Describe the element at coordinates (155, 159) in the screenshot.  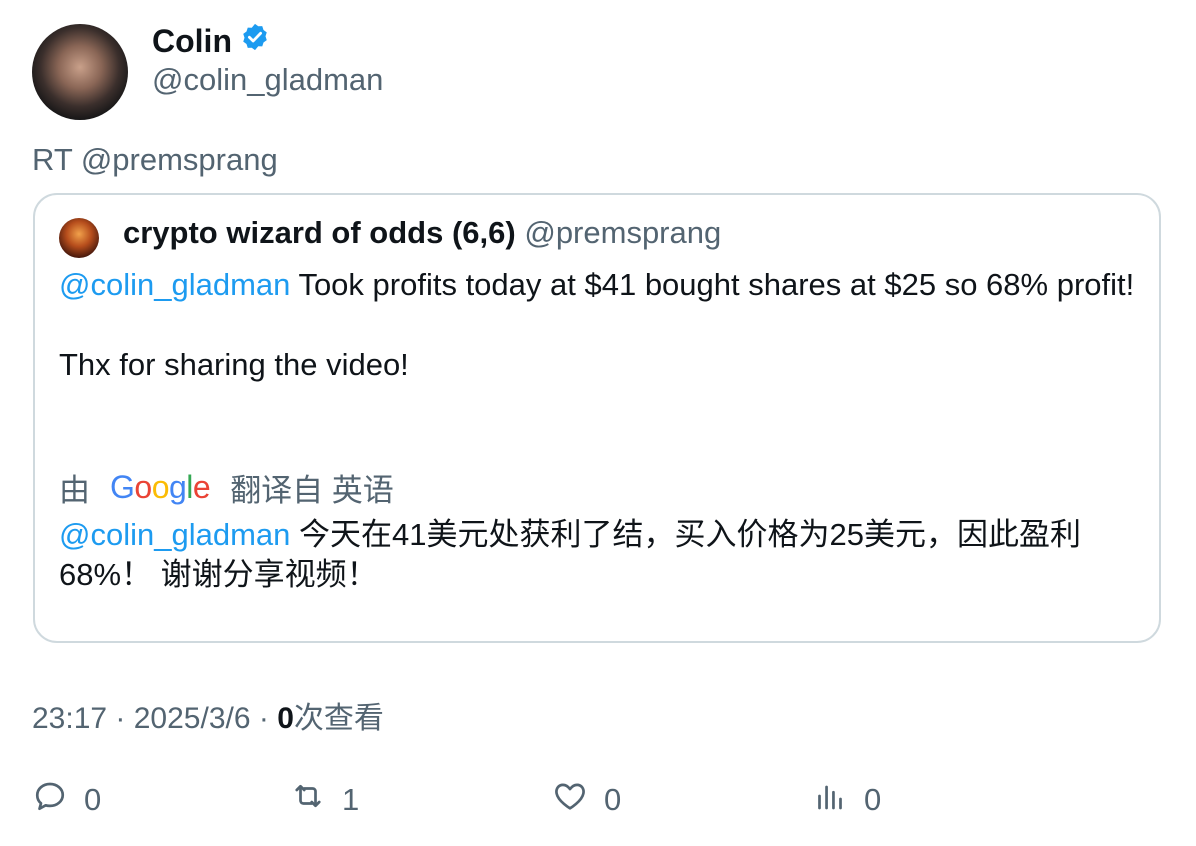
I see `retweet-line: RT @premsprang` at that location.